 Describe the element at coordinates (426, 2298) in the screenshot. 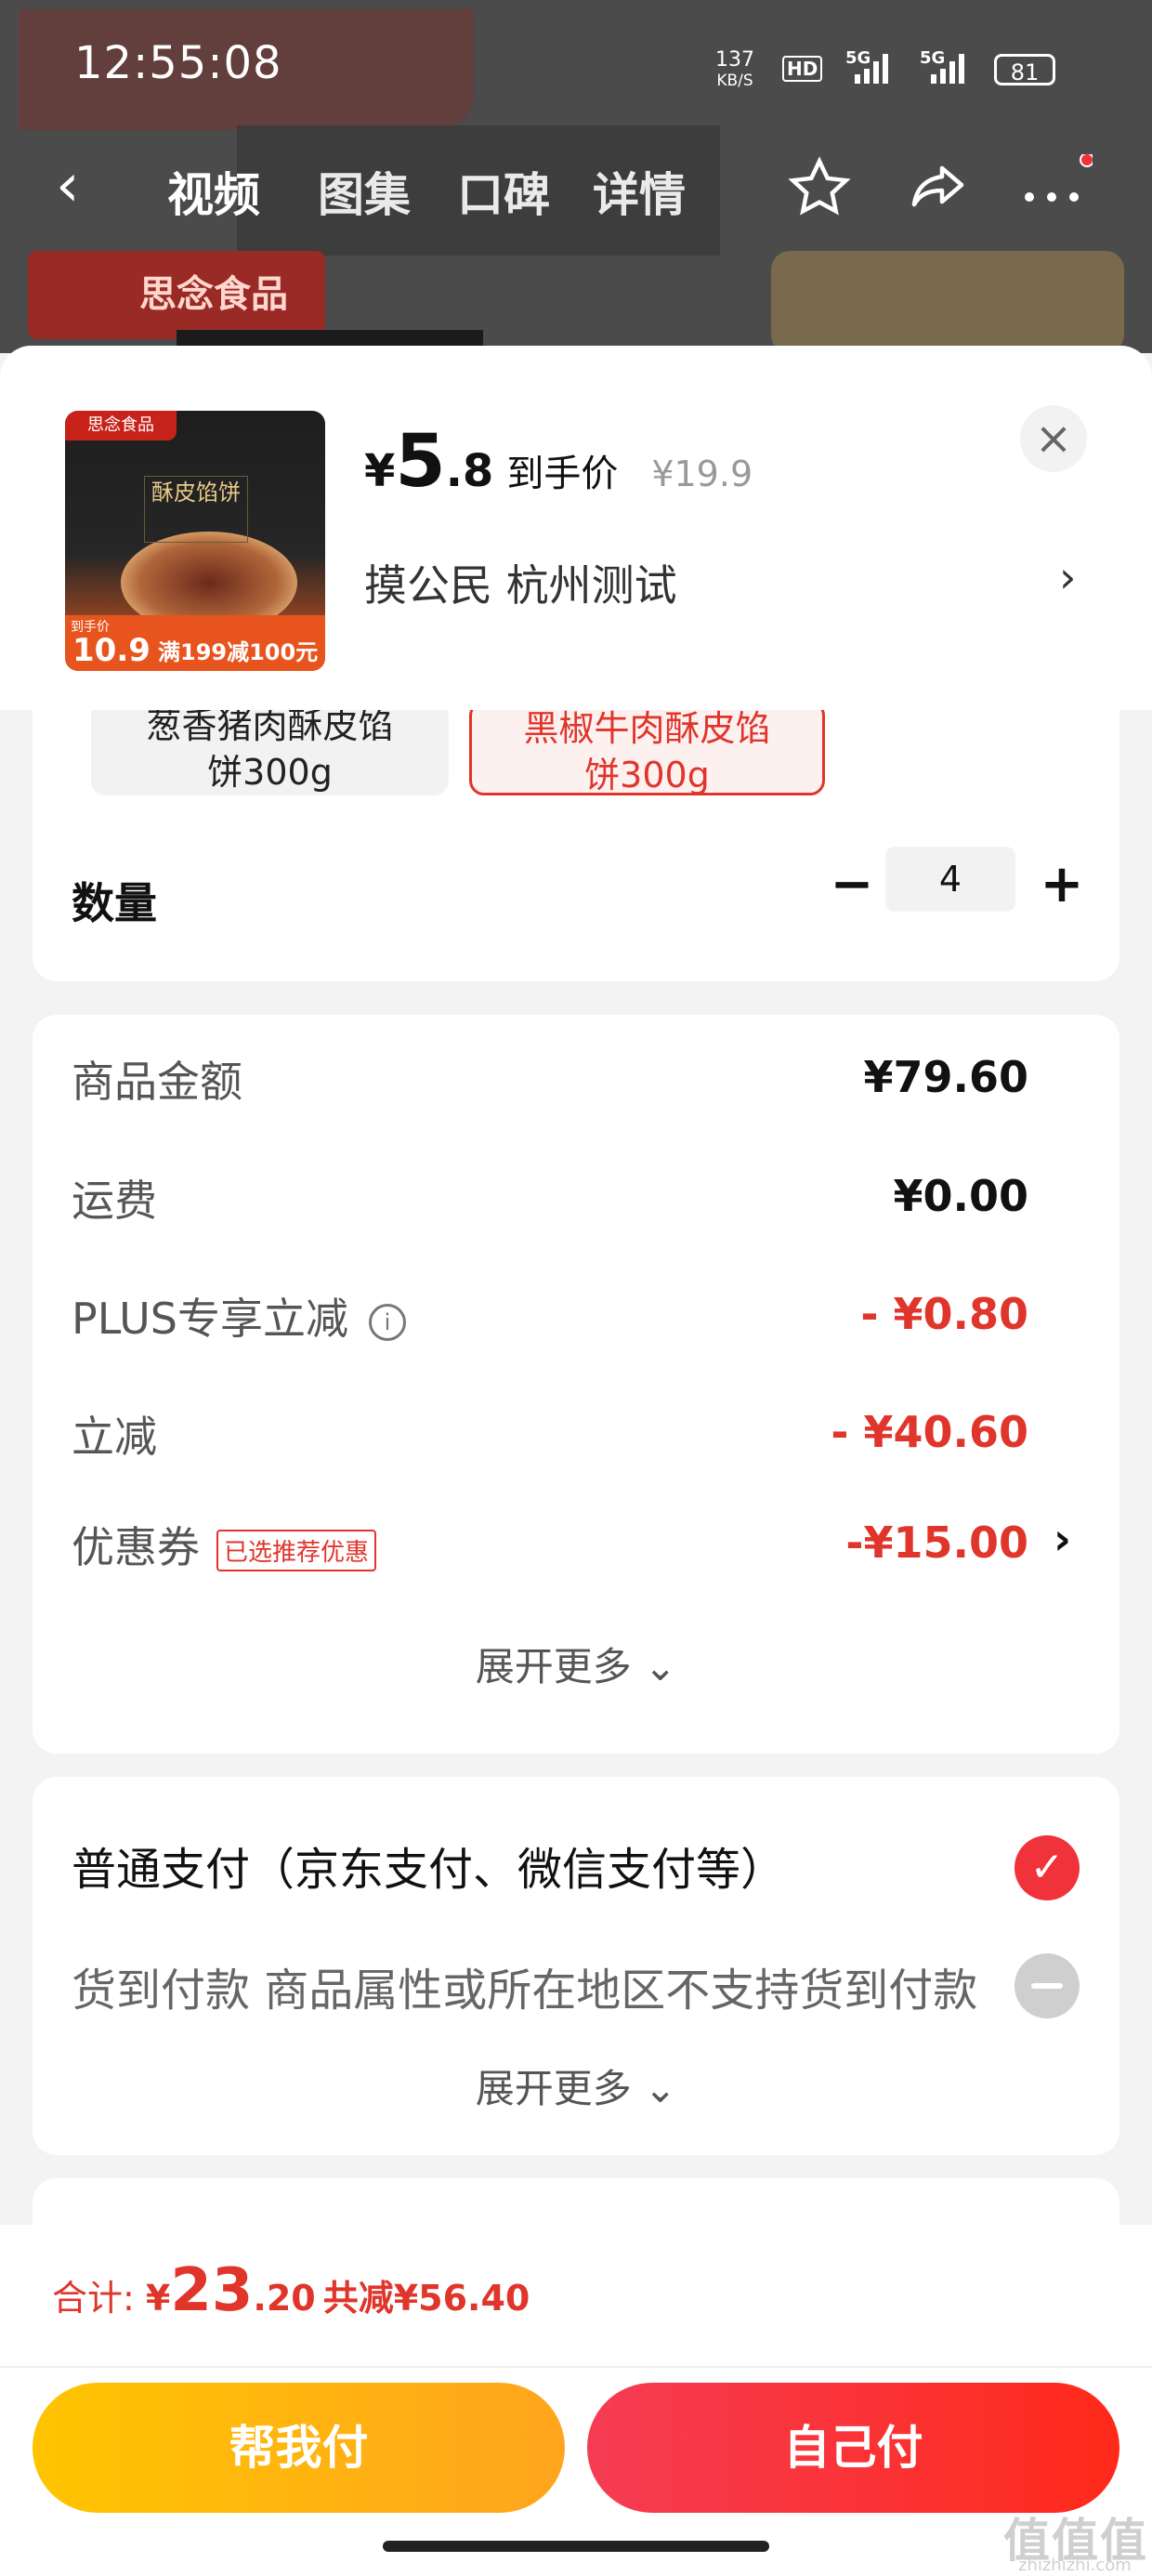

I see `total-savings: 共减¥56.40` at that location.